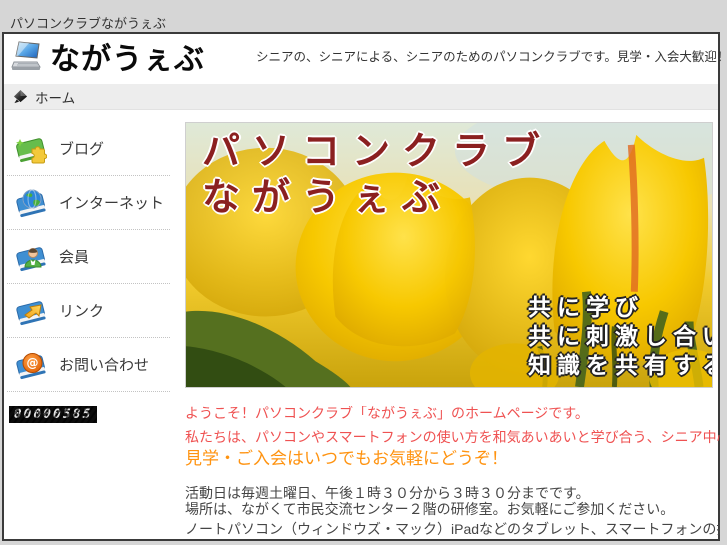  What do you see at coordinates (82, 311) in the screenshot?
I see `sidebar-item-label: リンク` at bounding box center [82, 311].